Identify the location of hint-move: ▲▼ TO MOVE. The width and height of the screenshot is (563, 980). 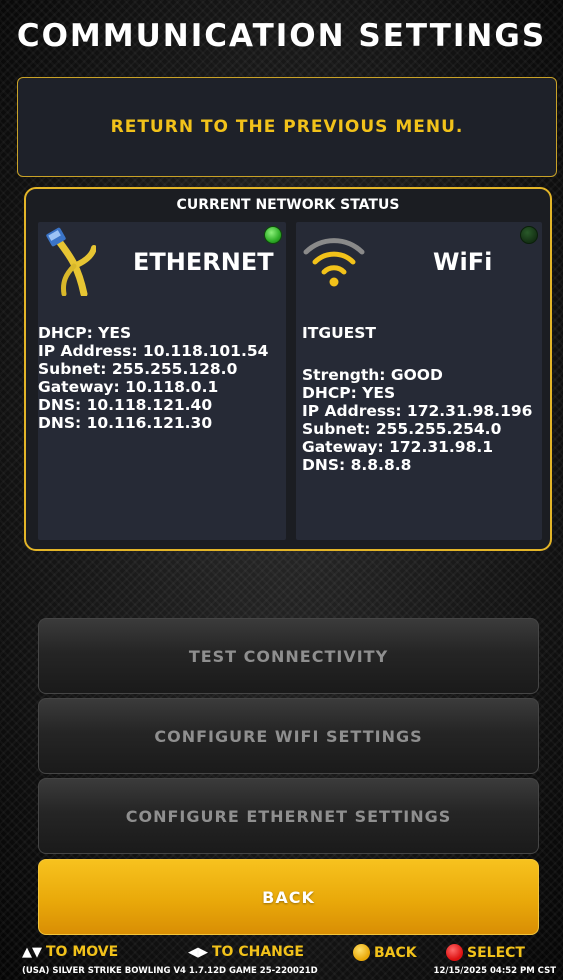
(70, 952).